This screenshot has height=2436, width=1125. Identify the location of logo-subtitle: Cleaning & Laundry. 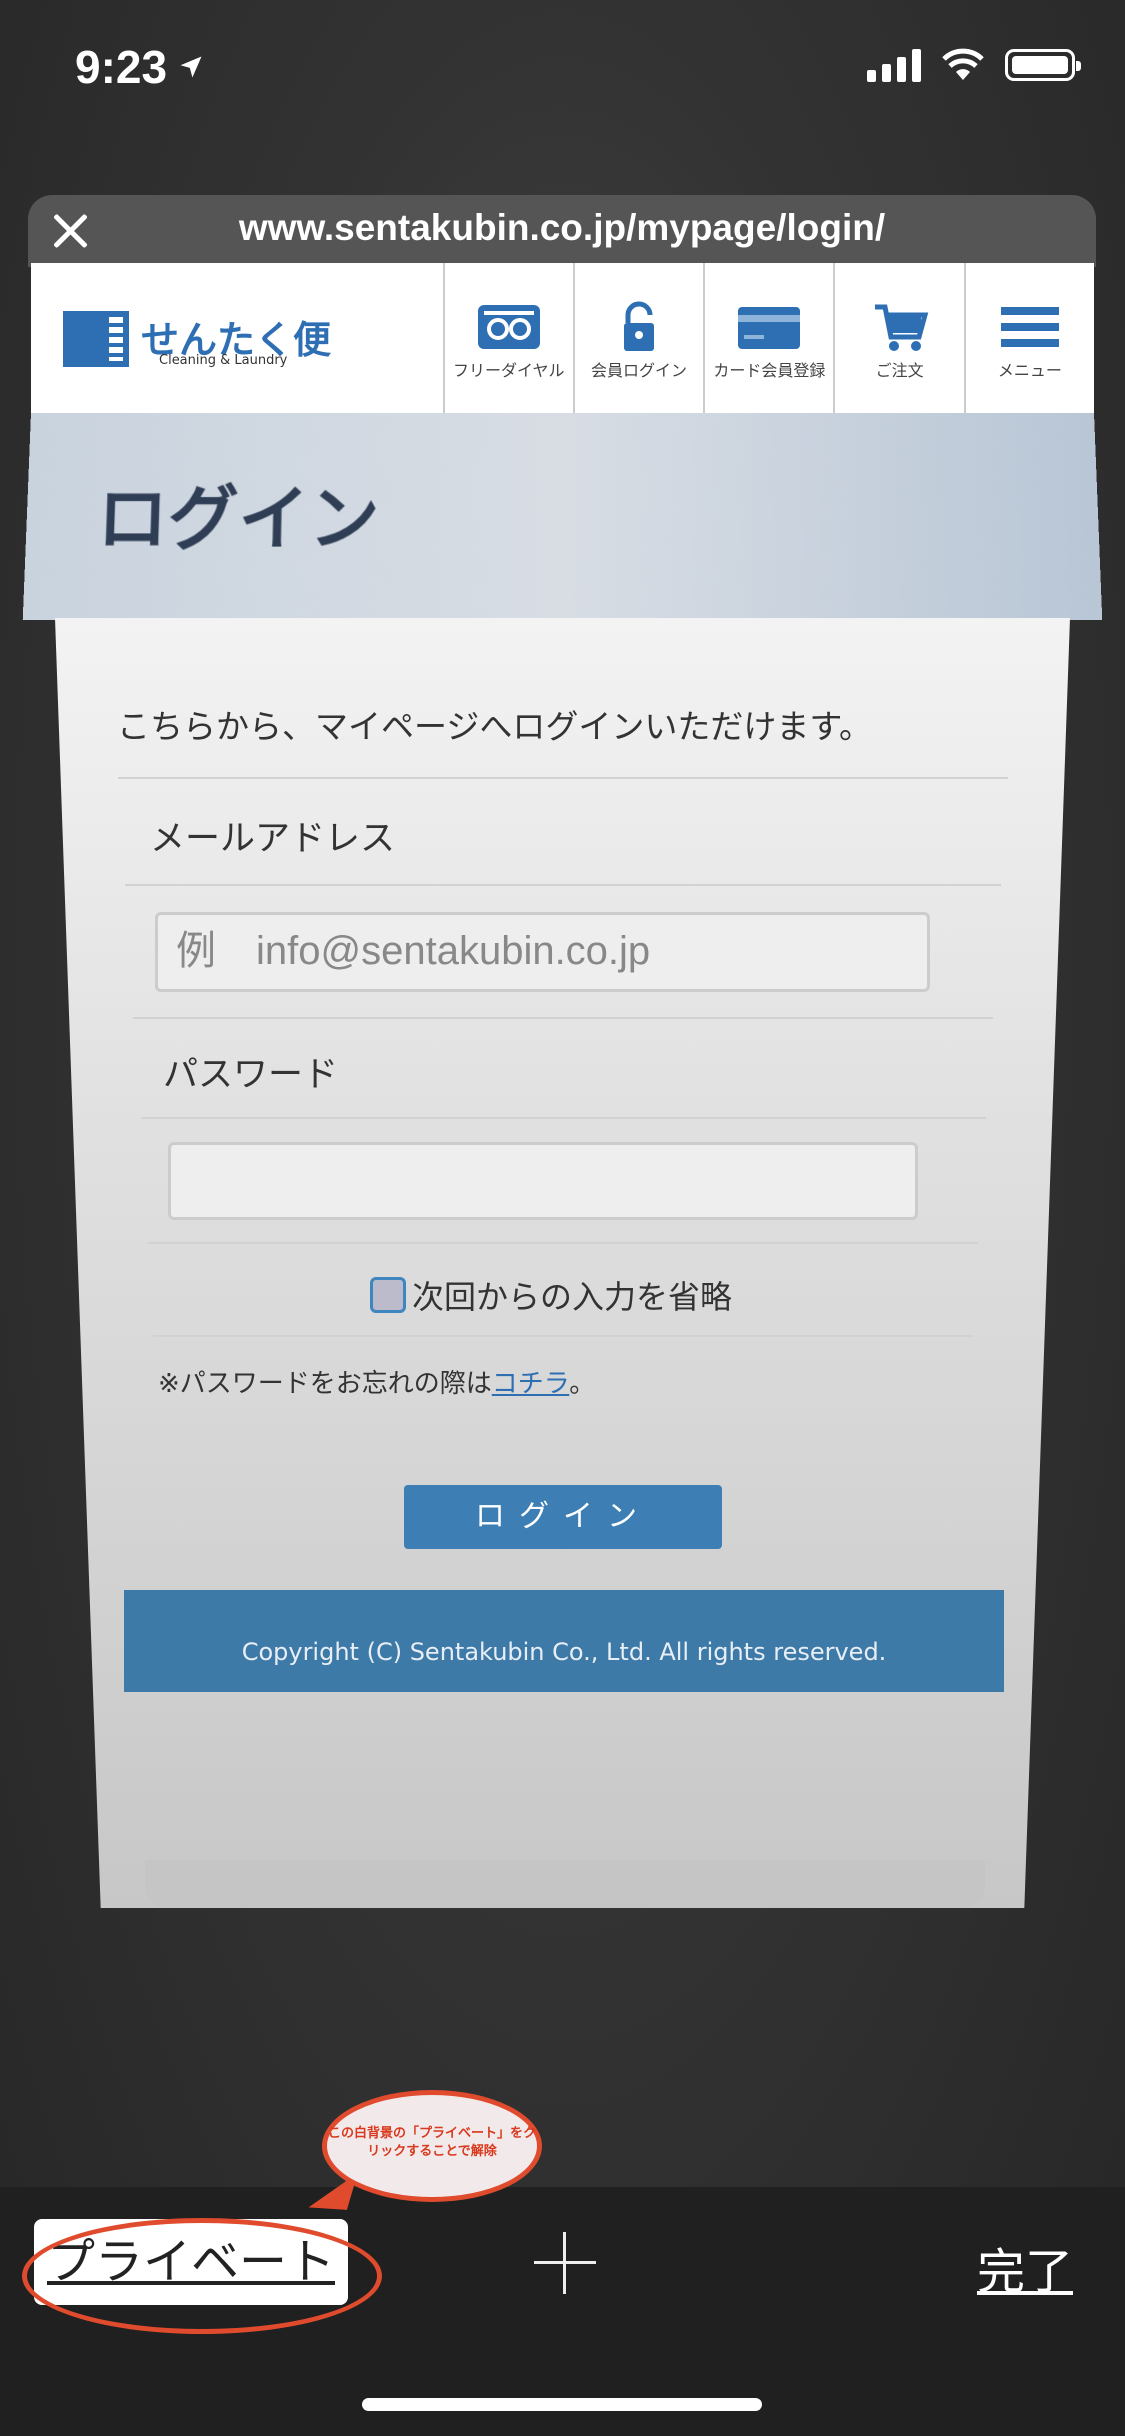
(223, 360).